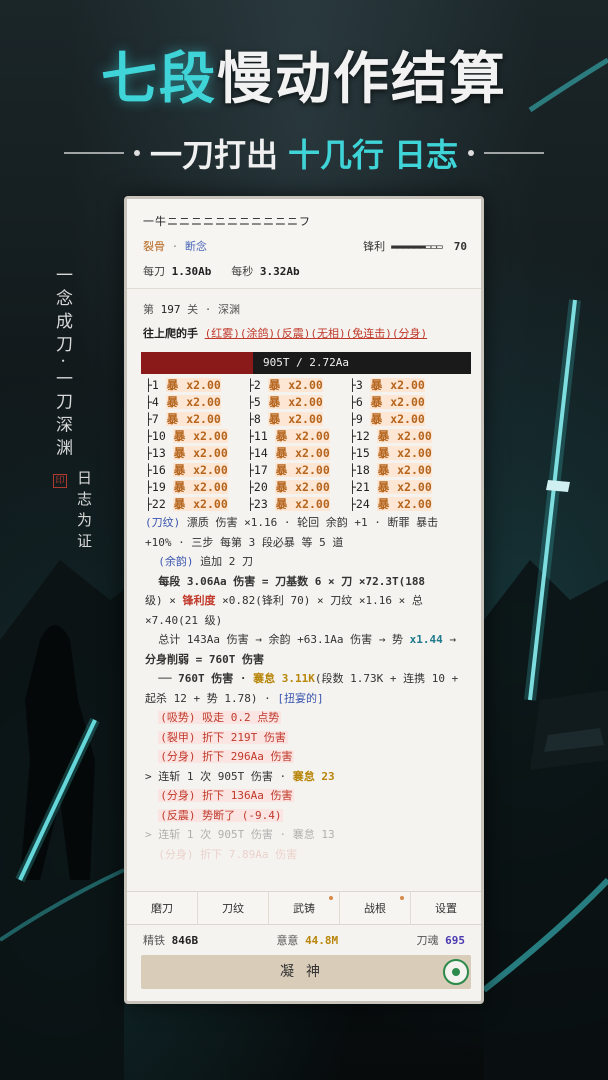 This screenshot has height=1080, width=608. What do you see at coordinates (226, 795) in the screenshot?
I see `log-line: (分身) 折下 136Aa 伤害` at bounding box center [226, 795].